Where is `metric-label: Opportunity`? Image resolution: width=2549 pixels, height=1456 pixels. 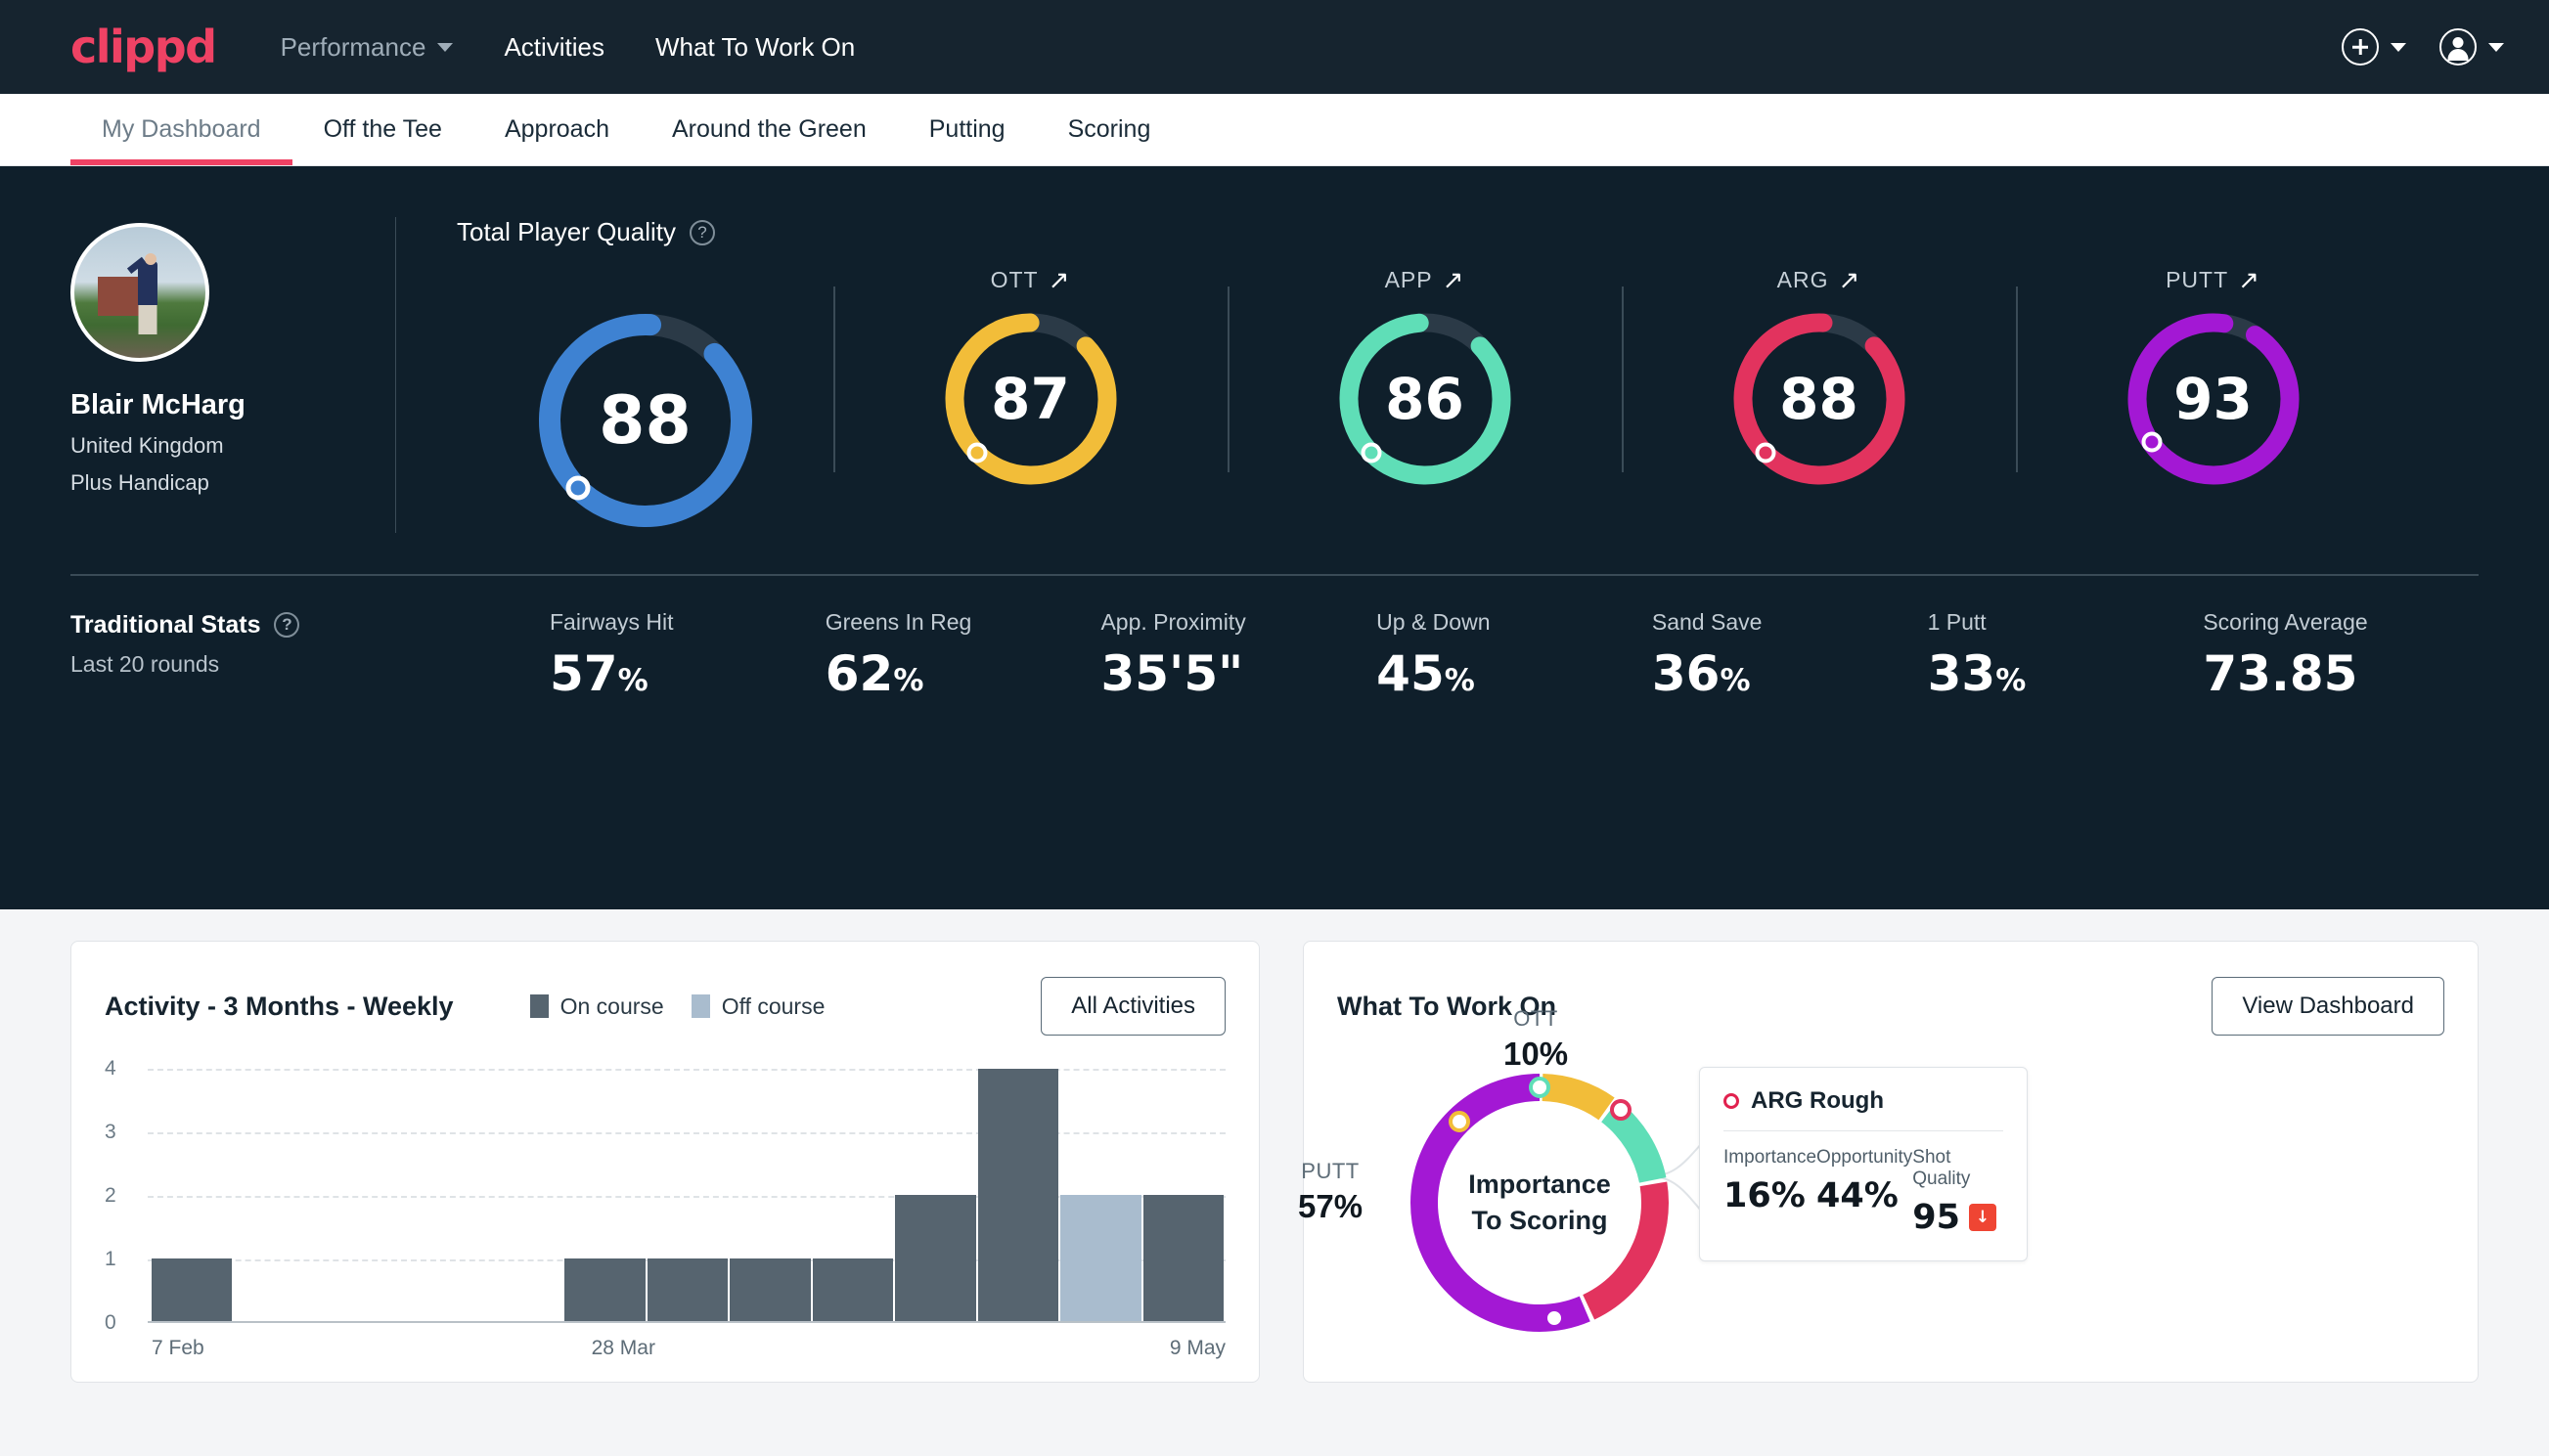
metric-label: Opportunity is located at coordinates (1865, 1157).